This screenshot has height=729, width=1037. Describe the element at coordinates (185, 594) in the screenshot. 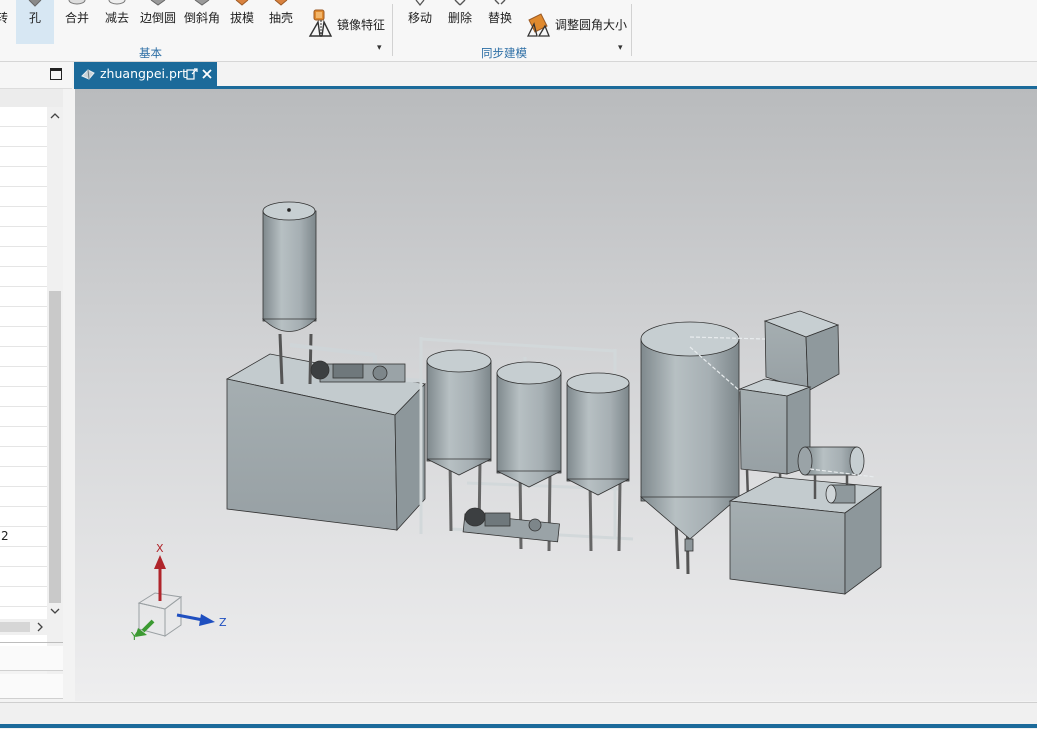

I see `orientation-triad: X Z Y` at that location.